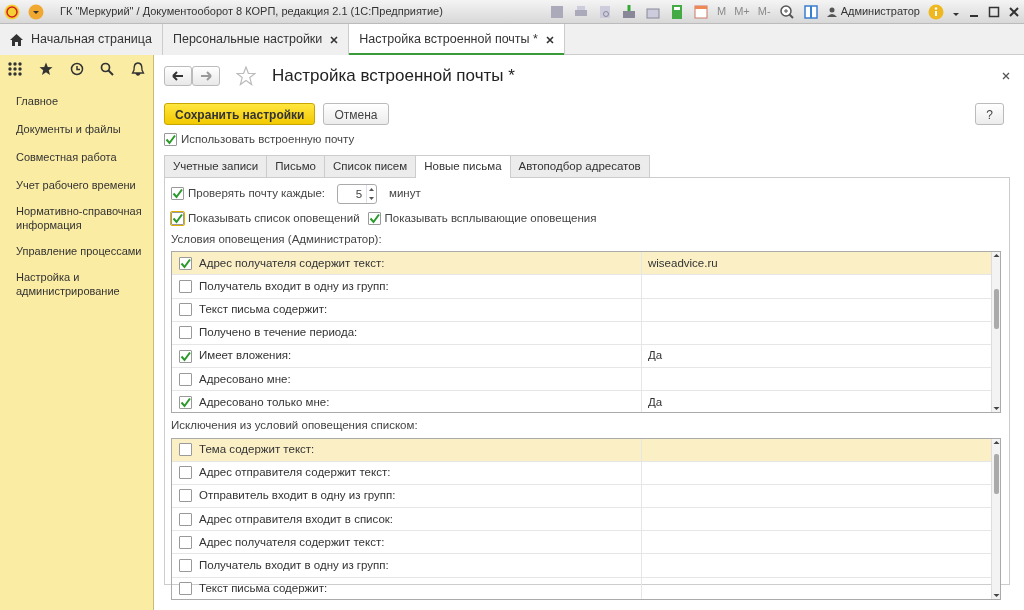  Describe the element at coordinates (581, 357) in the screenshot. I see `table-row: Имеет вложения: Да` at that location.